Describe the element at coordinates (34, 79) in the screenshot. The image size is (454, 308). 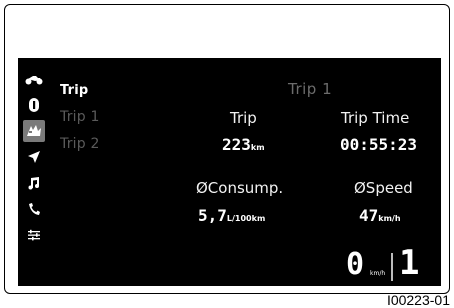
I see `motorcycle-icon` at that location.